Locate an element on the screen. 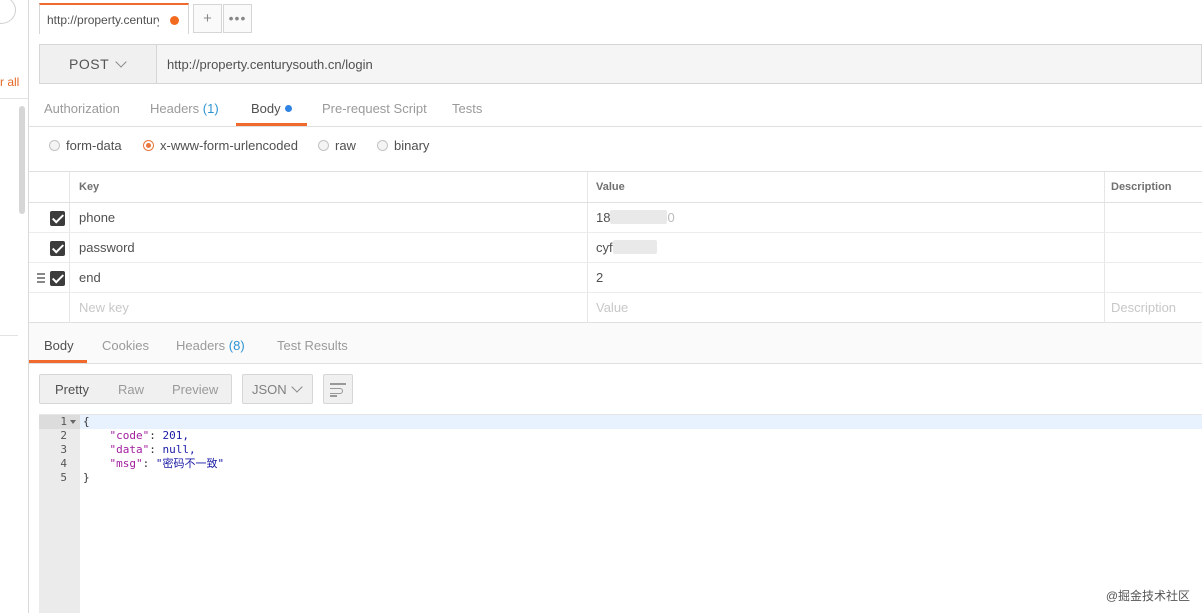 This screenshot has width=1202, height=613. table-row: phone 18 0 is located at coordinates (615, 218).